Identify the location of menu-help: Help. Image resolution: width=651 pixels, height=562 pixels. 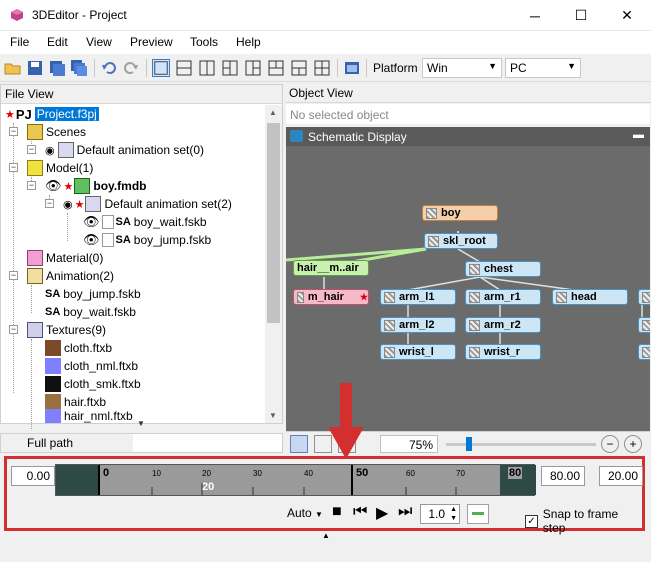
(248, 42).